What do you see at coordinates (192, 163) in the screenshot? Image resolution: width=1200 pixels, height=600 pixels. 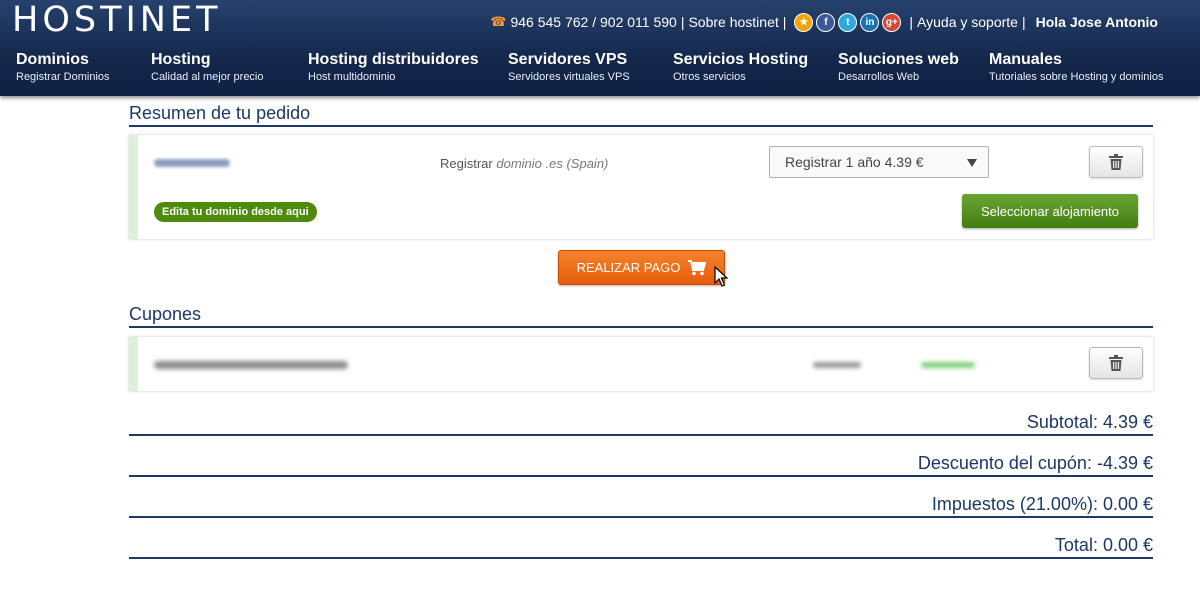 I see `domain-name-redacted` at bounding box center [192, 163].